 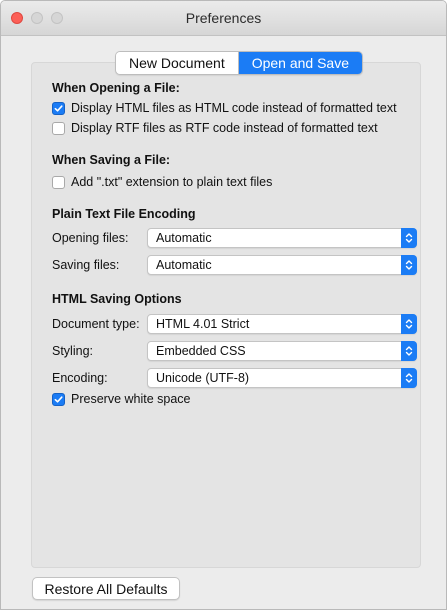 What do you see at coordinates (80, 378) in the screenshot?
I see `html-encoding-label: Encoding:` at bounding box center [80, 378].